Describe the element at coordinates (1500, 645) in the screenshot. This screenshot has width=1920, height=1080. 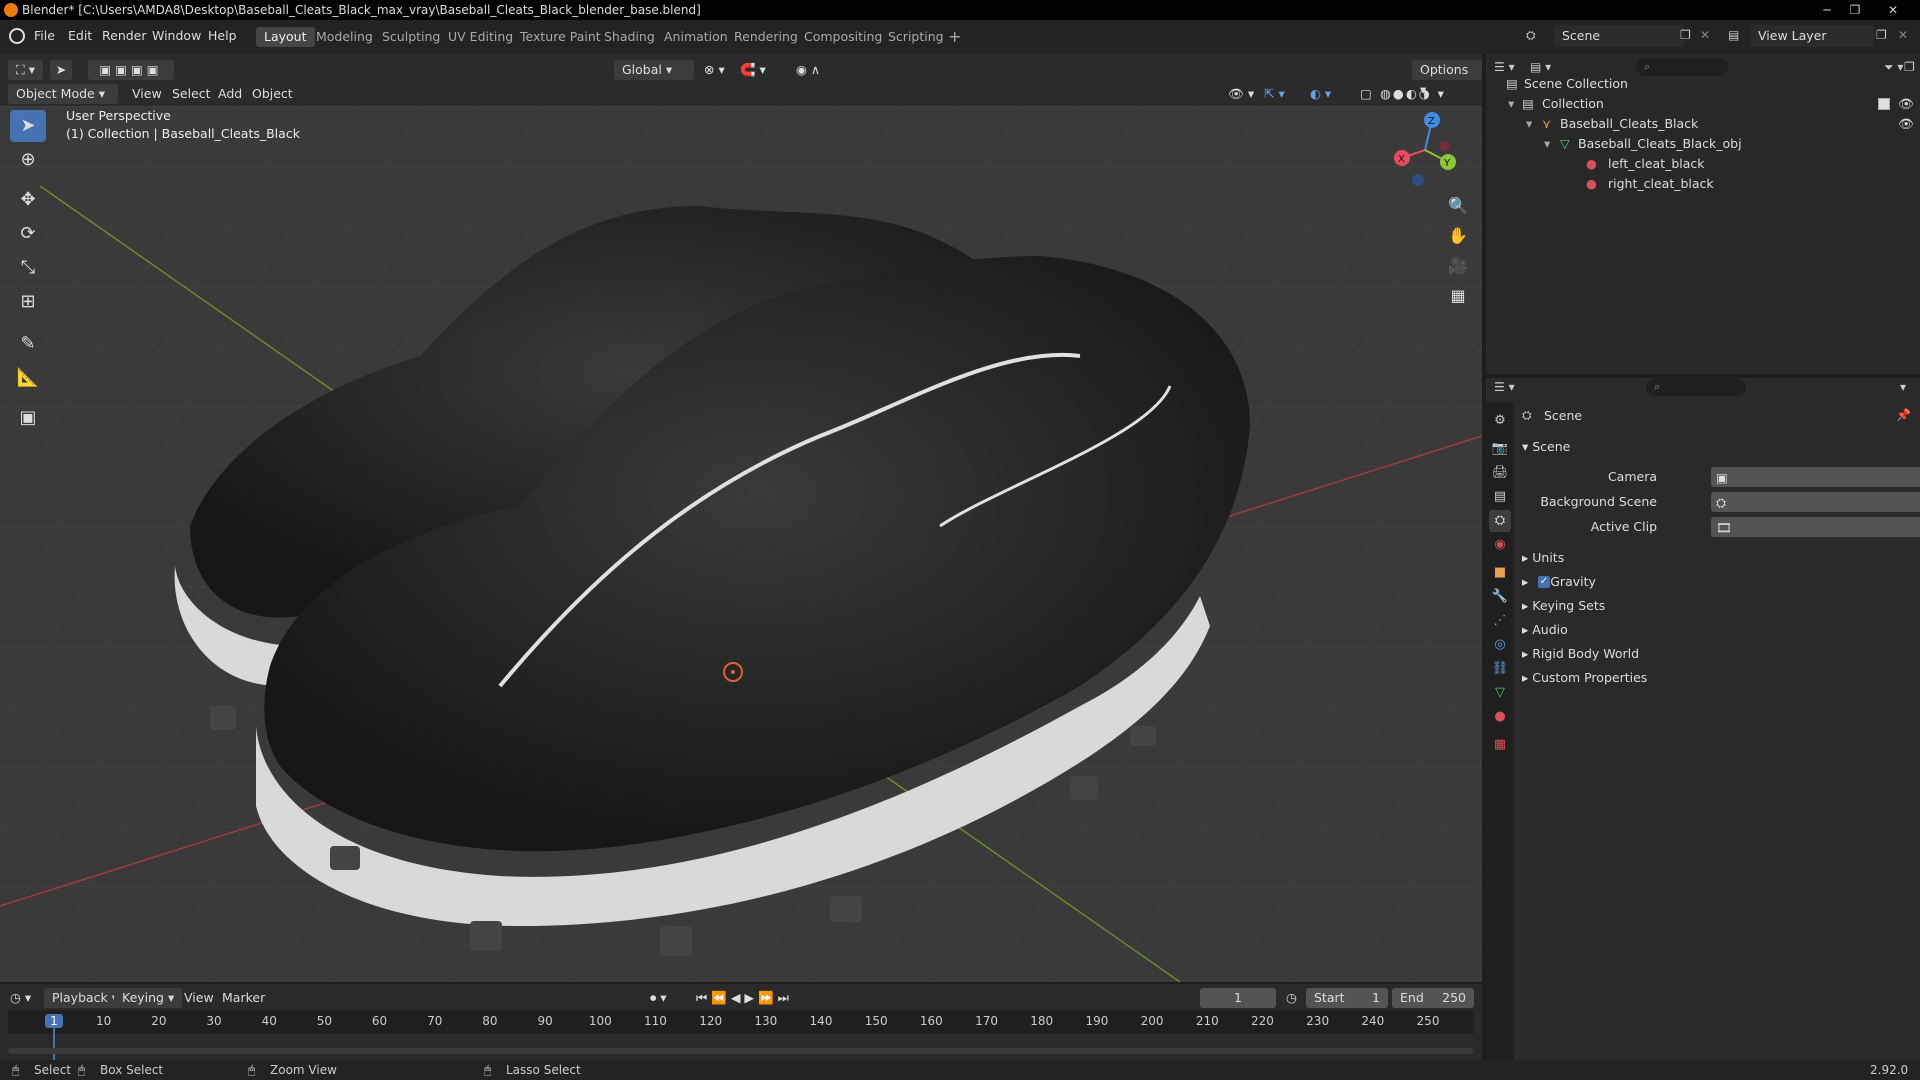
I see `physics-tab-icon: ◎` at that location.